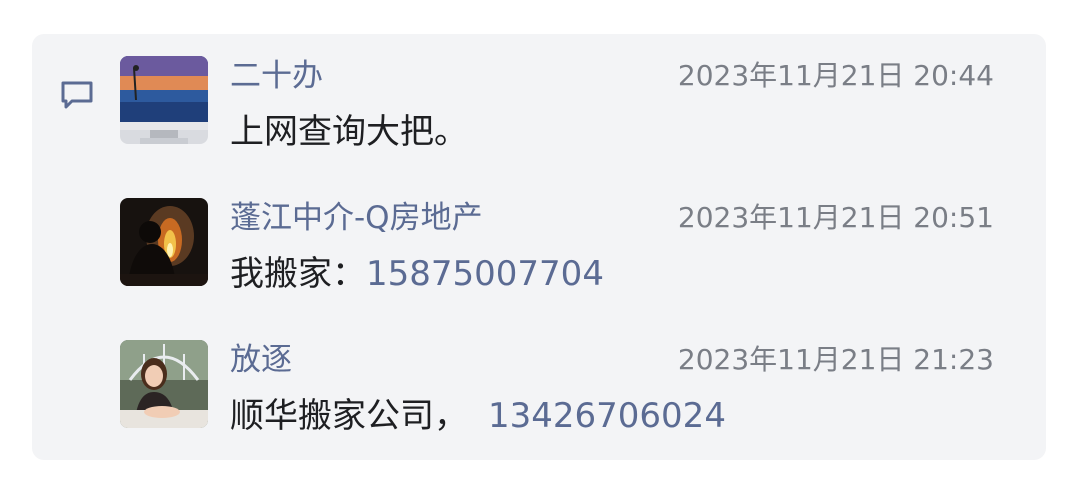 The image size is (1076, 486). Describe the element at coordinates (276, 76) in the screenshot. I see `comment-author: 二十办` at that location.